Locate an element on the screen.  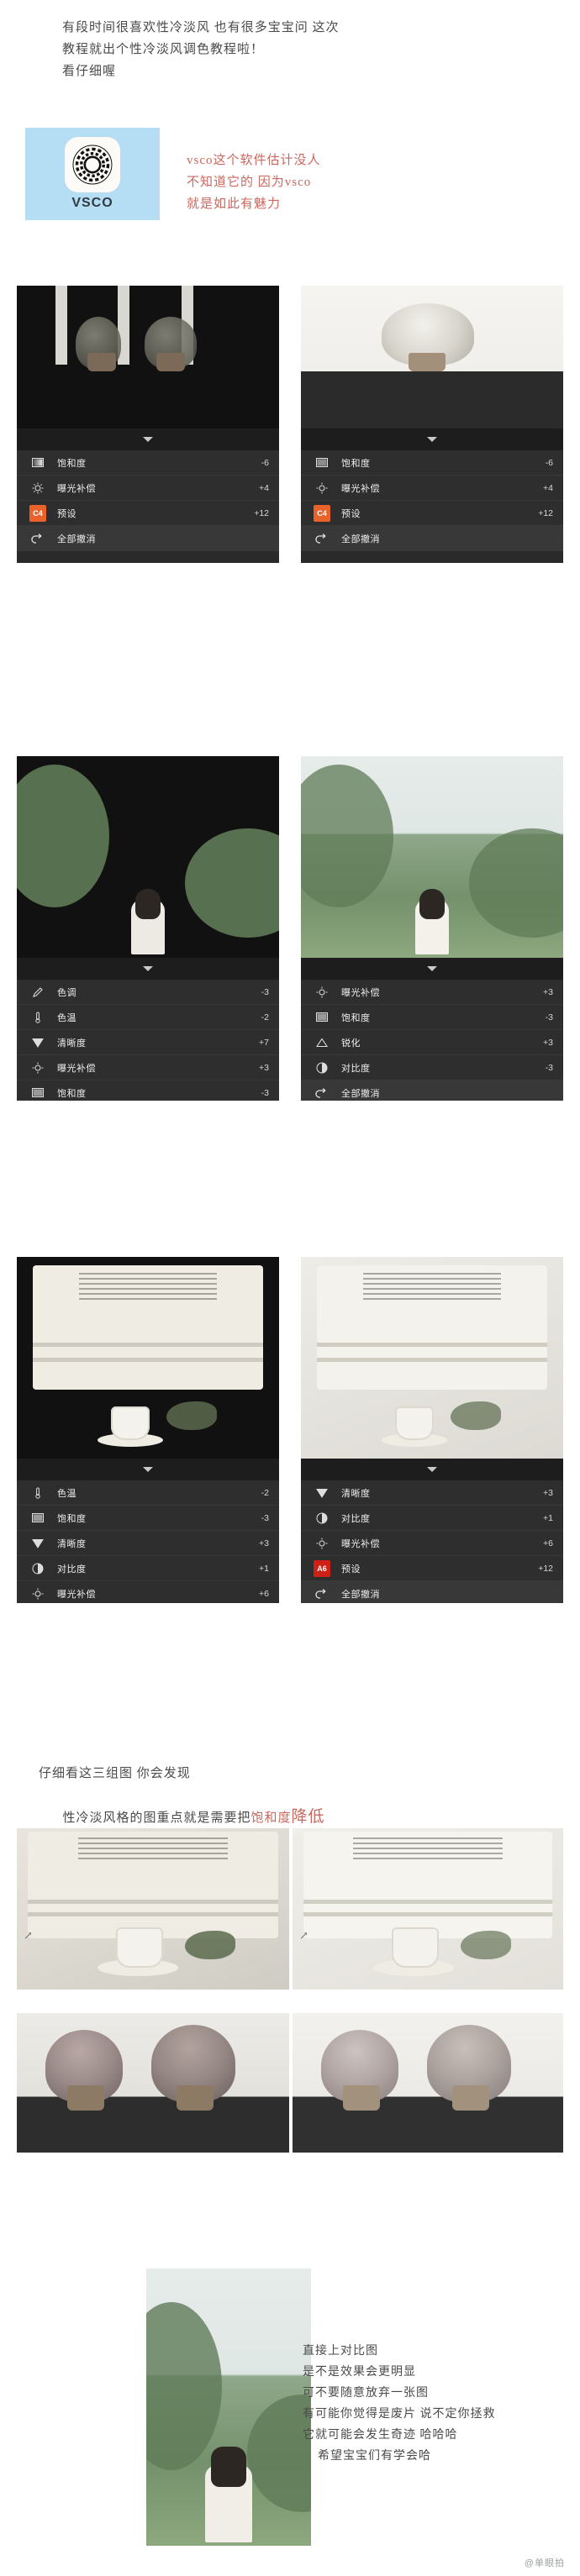
bottom-note-line-6: 希望宝宝们有学会哈 is located at coordinates (374, 2456).